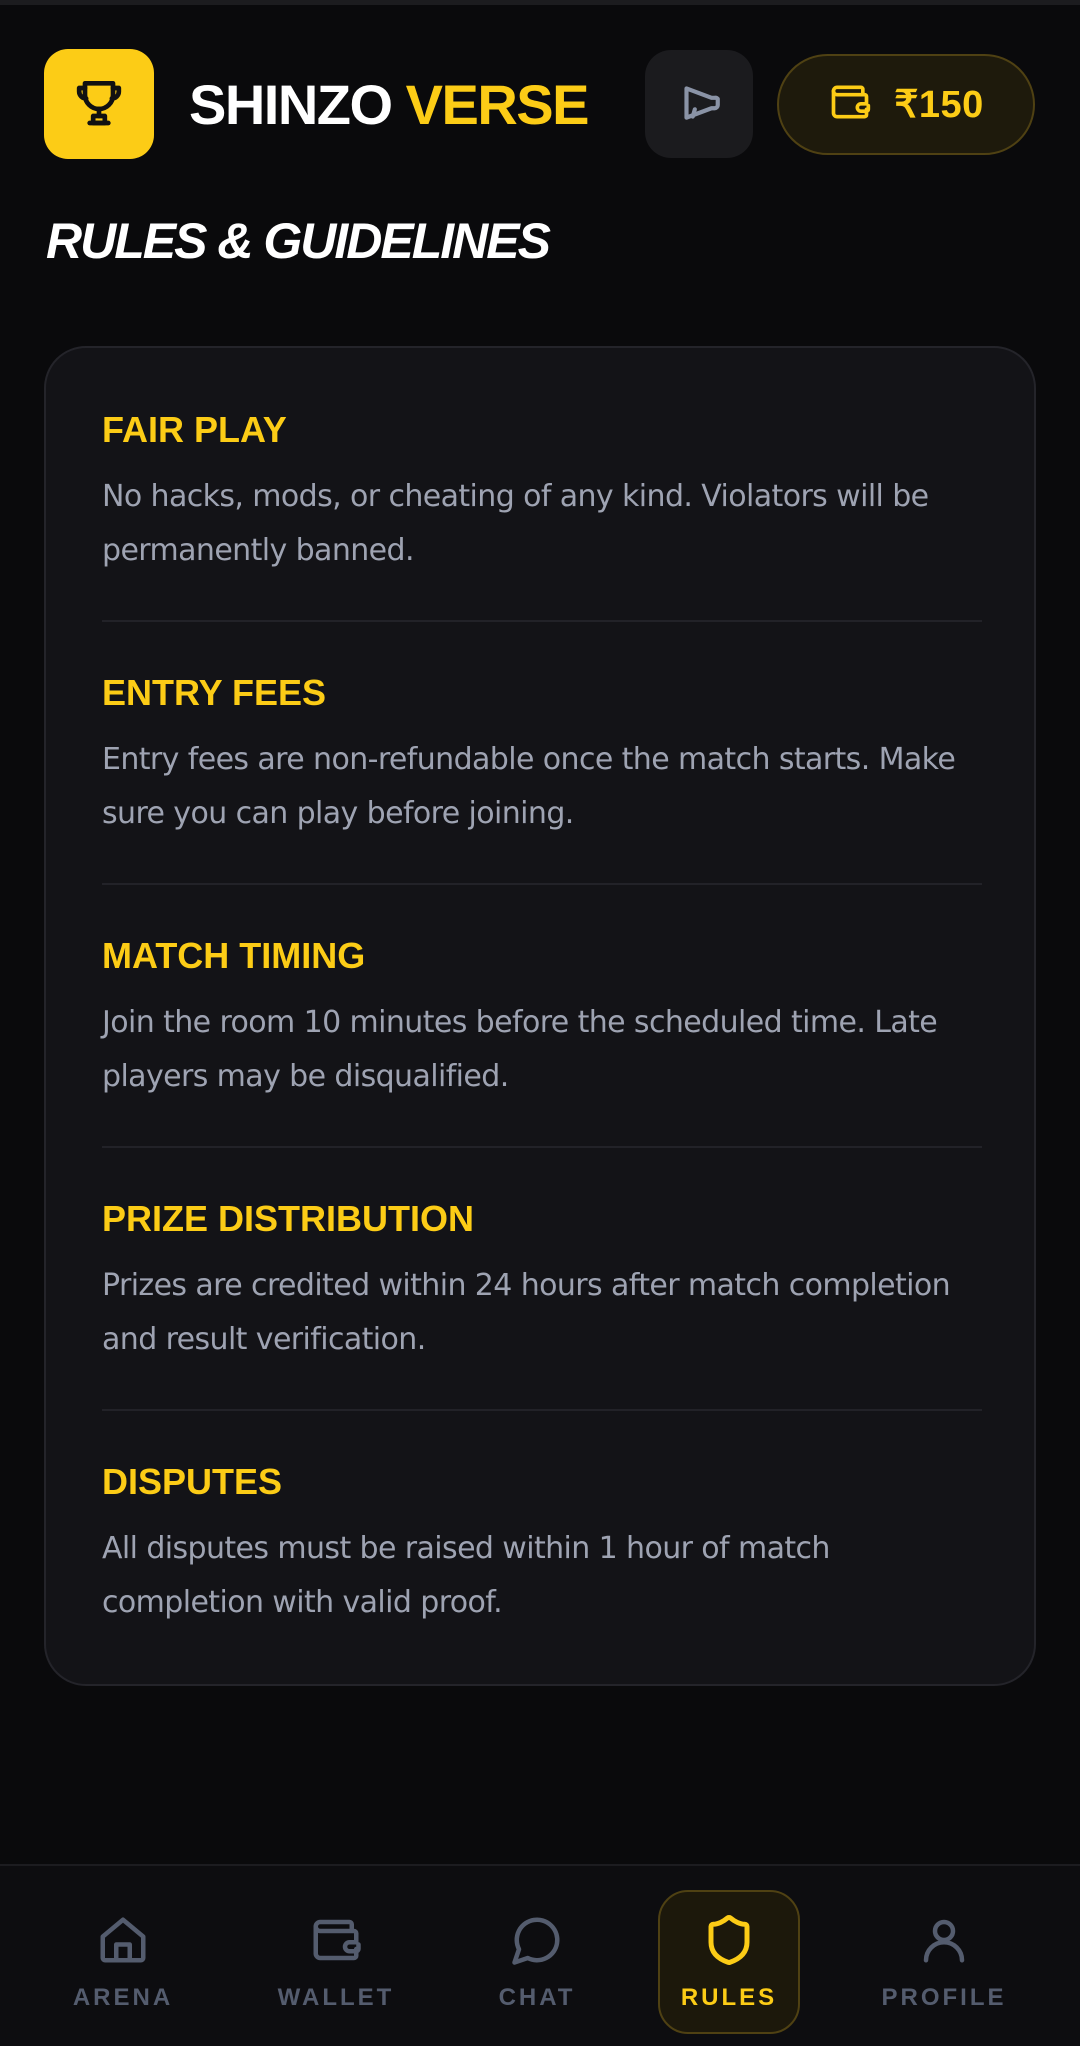 The height and width of the screenshot is (2046, 1080). What do you see at coordinates (194, 429) in the screenshot?
I see `rule-title: FAIR PLAY` at bounding box center [194, 429].